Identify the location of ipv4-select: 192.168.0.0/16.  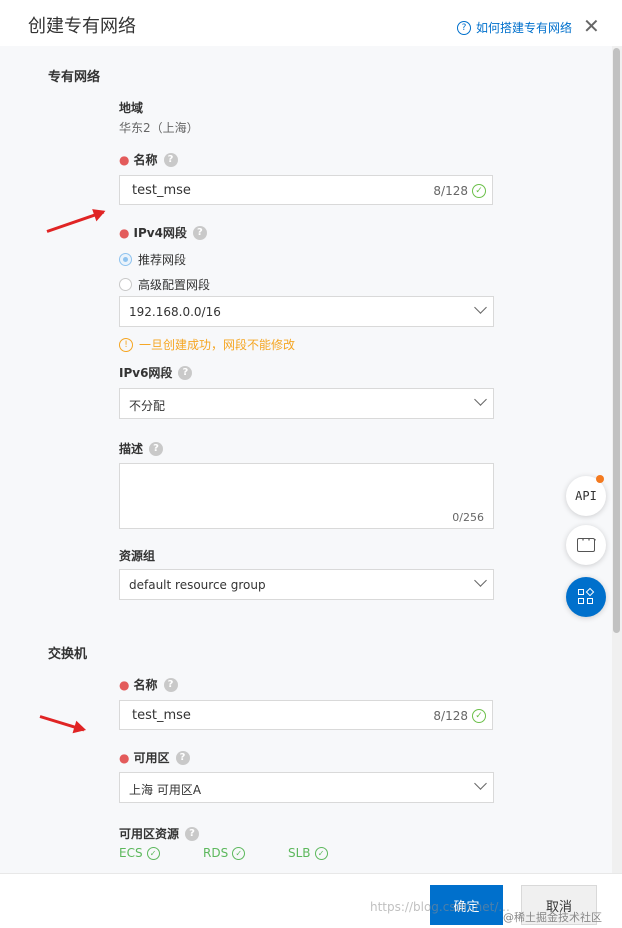
(306, 311).